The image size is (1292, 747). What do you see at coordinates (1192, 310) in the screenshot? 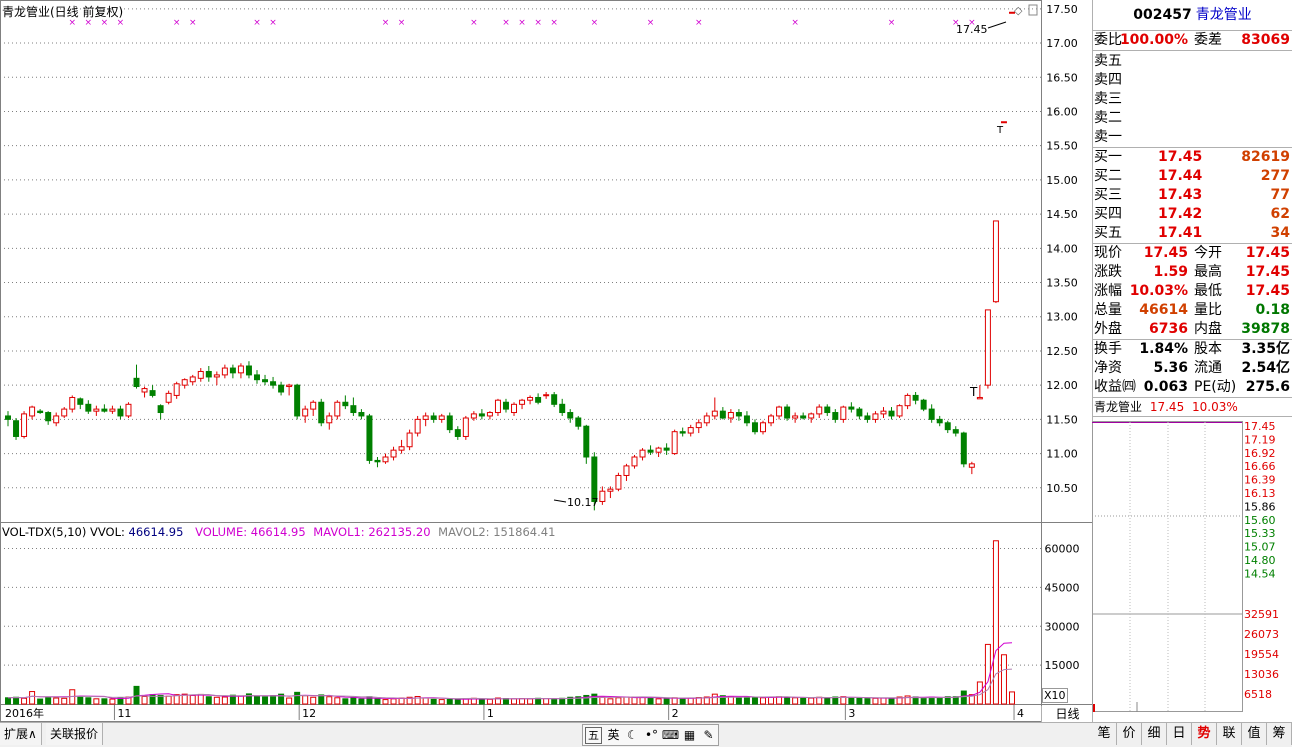
I see `stat-row-3: 总量 46614 量比 0.18` at bounding box center [1192, 310].